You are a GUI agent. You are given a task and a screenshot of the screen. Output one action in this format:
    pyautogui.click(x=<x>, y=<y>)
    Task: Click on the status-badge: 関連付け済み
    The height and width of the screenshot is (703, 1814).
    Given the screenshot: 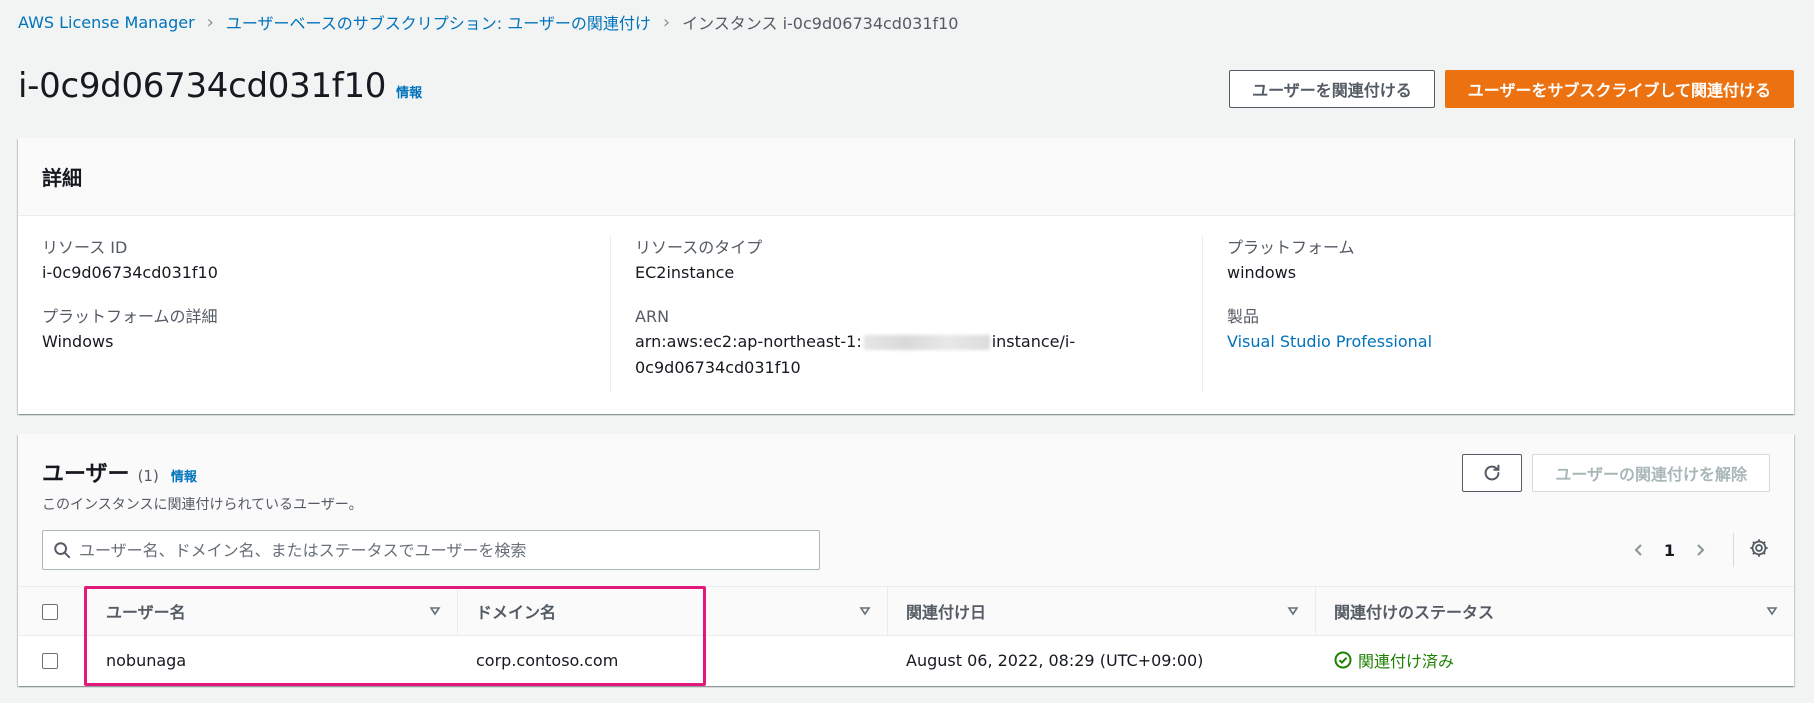 What is the action you would take?
    pyautogui.click(x=1394, y=660)
    